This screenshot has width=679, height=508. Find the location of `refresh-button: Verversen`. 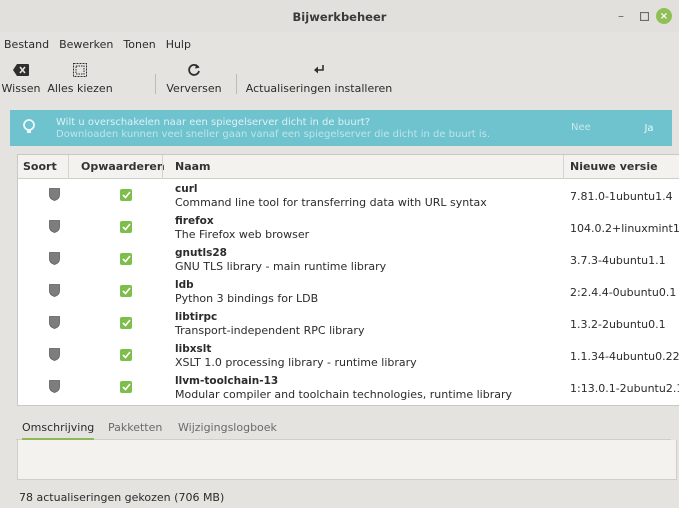

refresh-button: Verversen is located at coordinates (194, 80).